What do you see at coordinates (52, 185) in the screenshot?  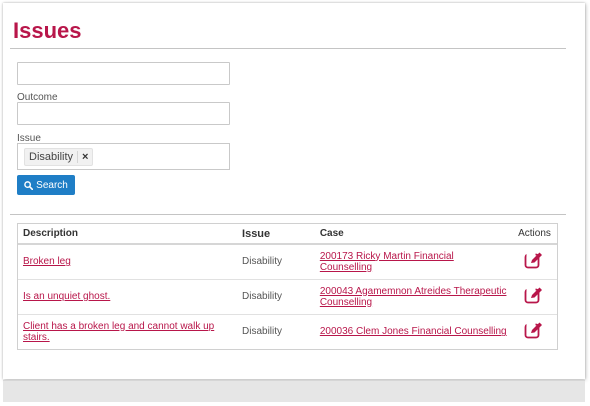 I see `search-button-label: Search` at bounding box center [52, 185].